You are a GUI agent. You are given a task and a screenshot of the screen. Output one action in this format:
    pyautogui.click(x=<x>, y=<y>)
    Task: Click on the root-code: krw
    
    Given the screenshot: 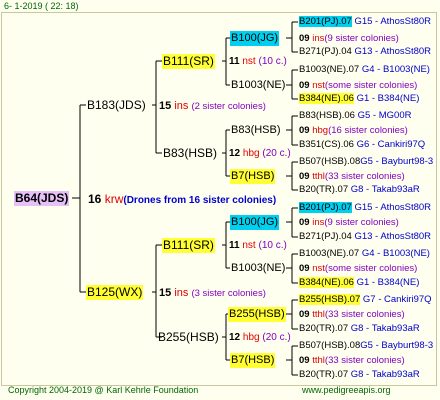 What is the action you would take?
    pyautogui.click(x=114, y=199)
    